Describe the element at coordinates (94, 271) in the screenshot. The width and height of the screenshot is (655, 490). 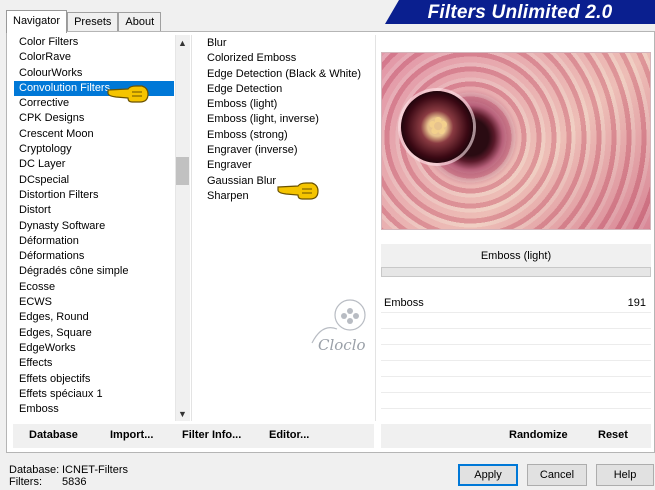
I see `category-item: Dégradés cône simple` at that location.